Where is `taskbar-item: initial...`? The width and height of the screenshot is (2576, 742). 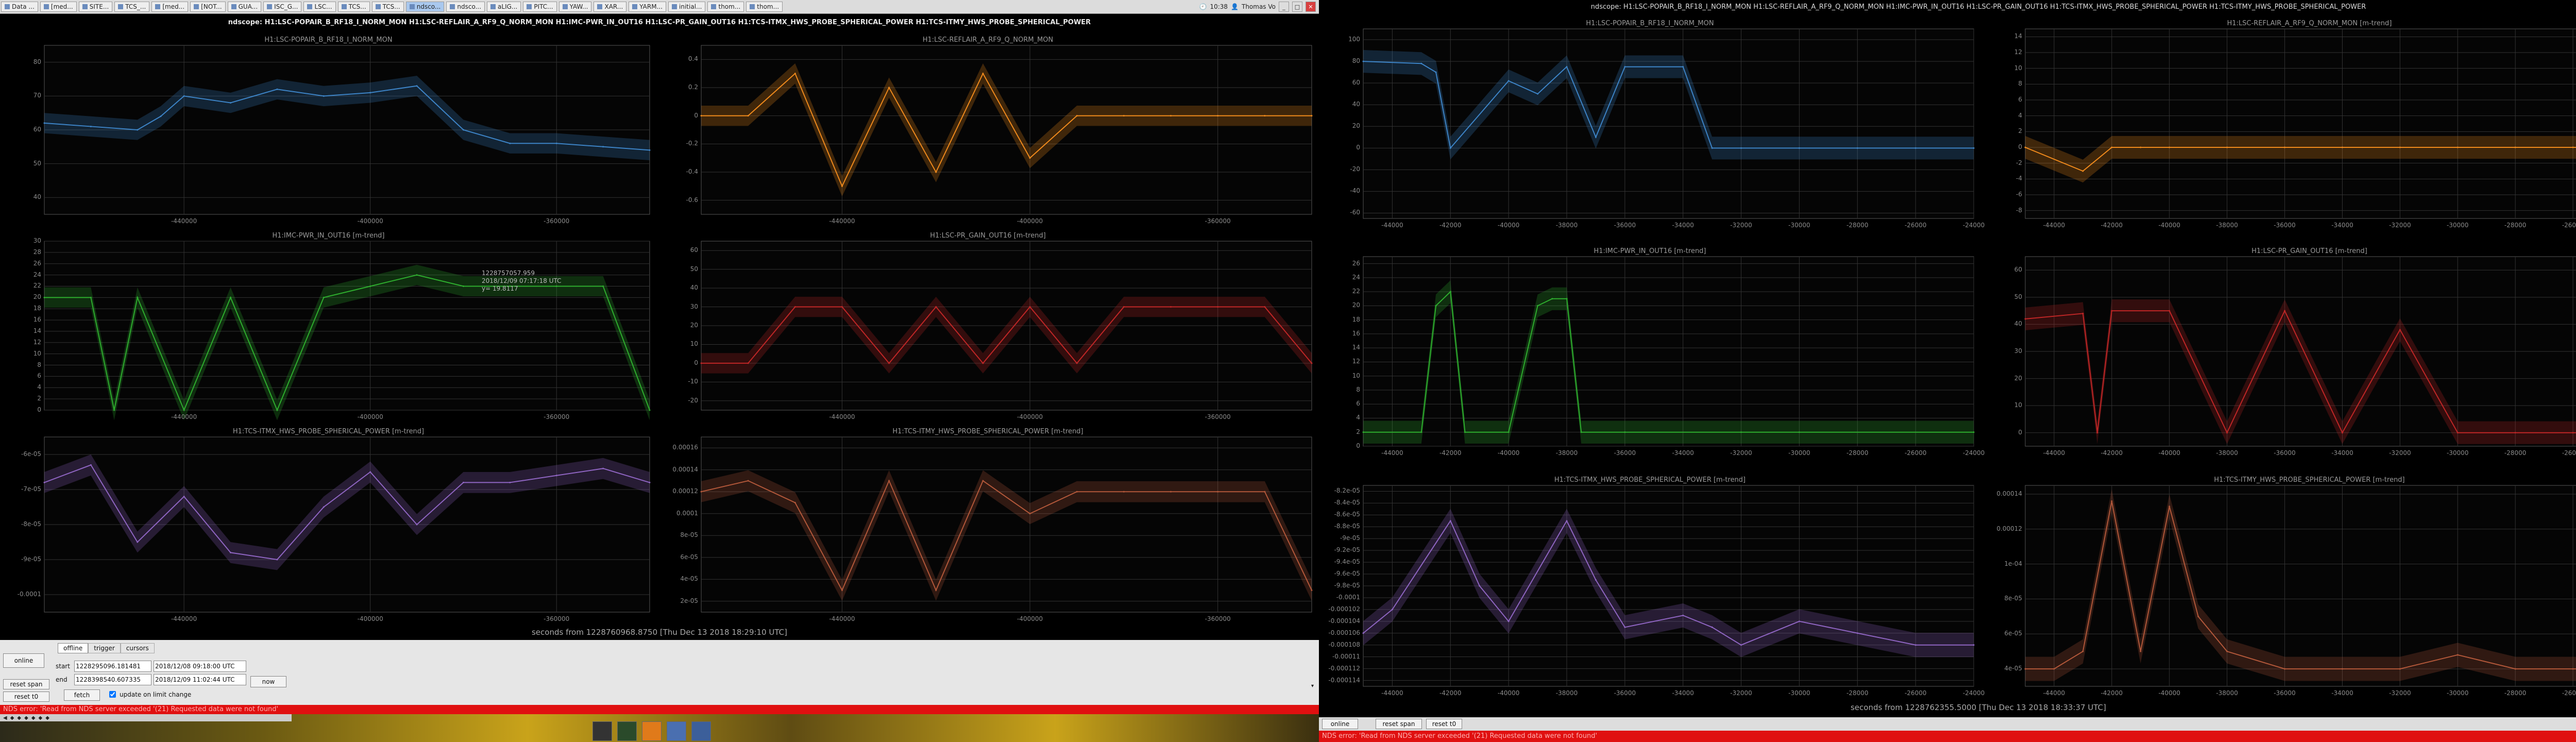
taskbar-item: initial... is located at coordinates (687, 7).